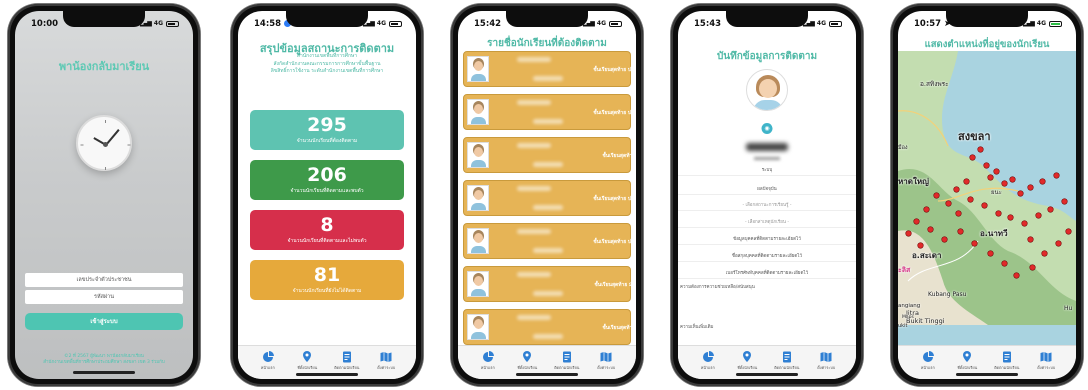 The height and width of the screenshot is (390, 1088). I want to click on stat-card-found: 206 จำนวนนักเรียนที่ติดตามและพบตัว, so click(327, 180).